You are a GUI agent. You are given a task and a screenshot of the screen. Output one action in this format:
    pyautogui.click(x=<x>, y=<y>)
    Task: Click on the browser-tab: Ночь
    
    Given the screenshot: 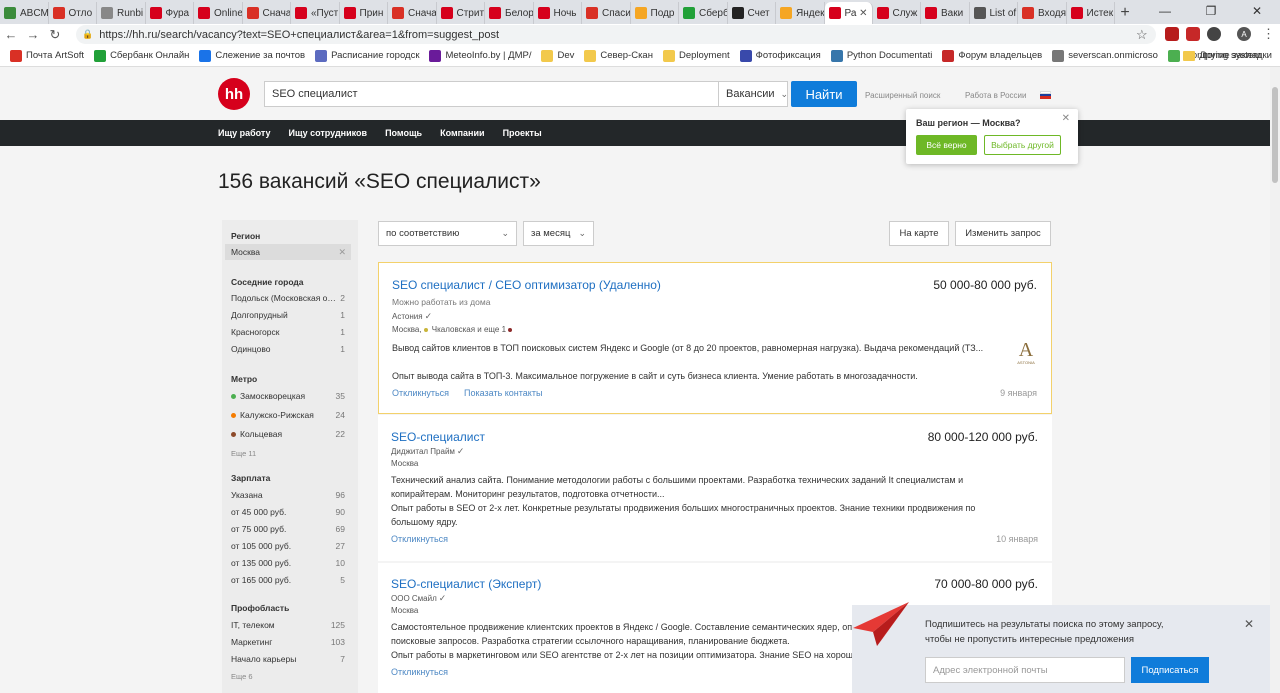 What is the action you would take?
    pyautogui.click(x=558, y=13)
    